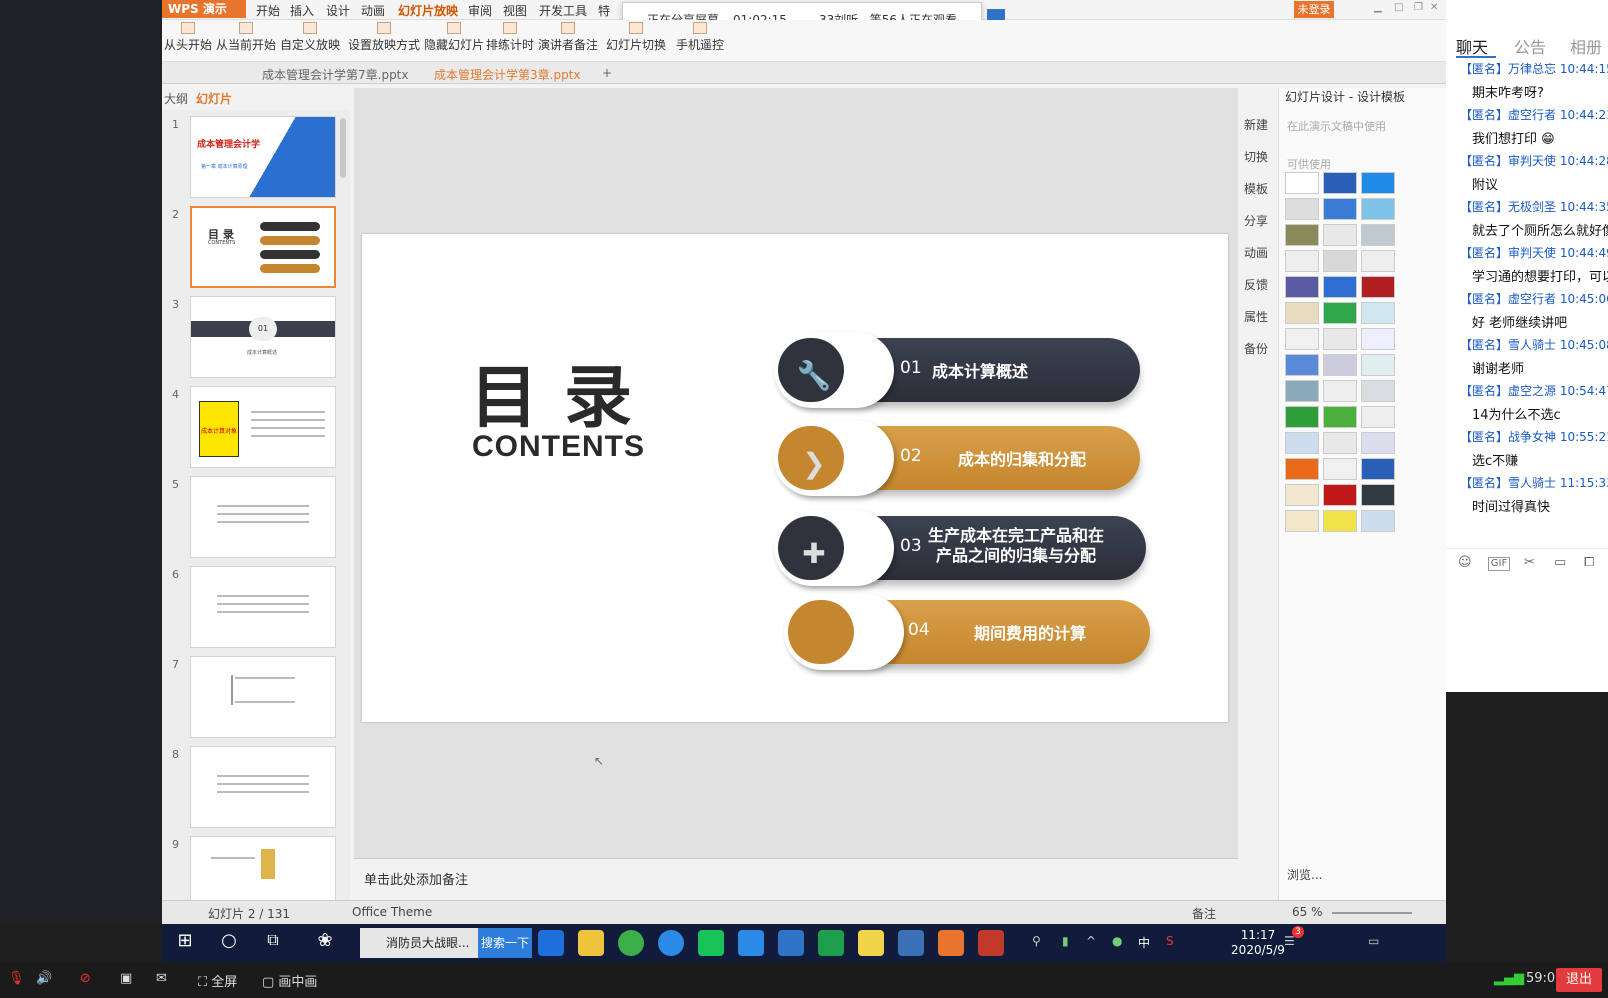 The height and width of the screenshot is (998, 1608). Describe the element at coordinates (325, 943) in the screenshot. I see `app-icon: ❀` at that location.